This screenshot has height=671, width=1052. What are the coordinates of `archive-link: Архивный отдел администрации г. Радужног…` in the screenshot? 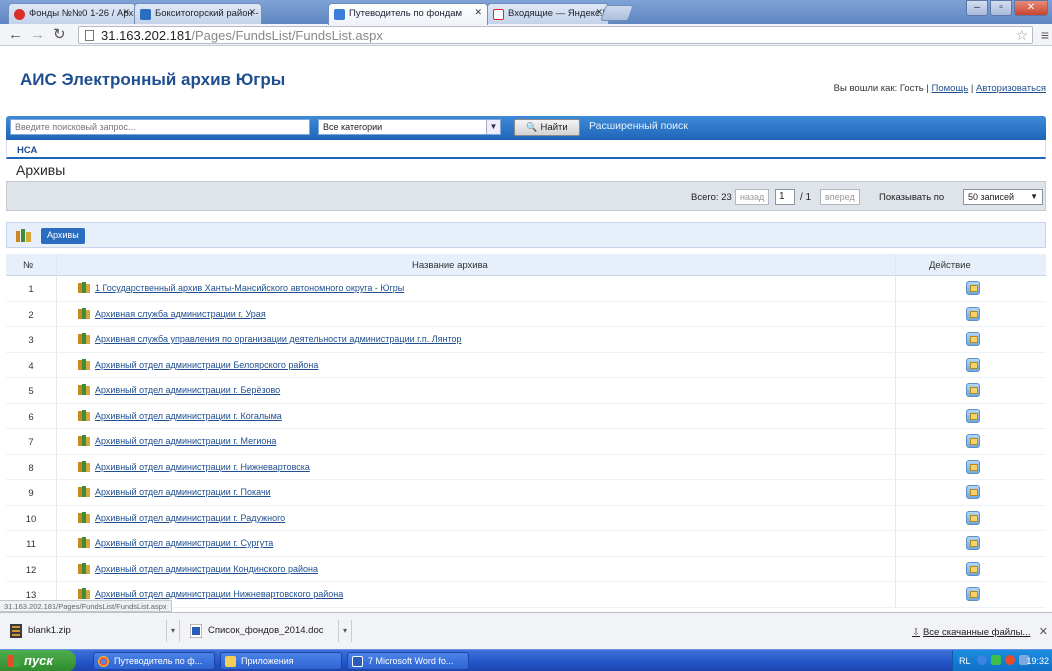 It's located at (190, 518).